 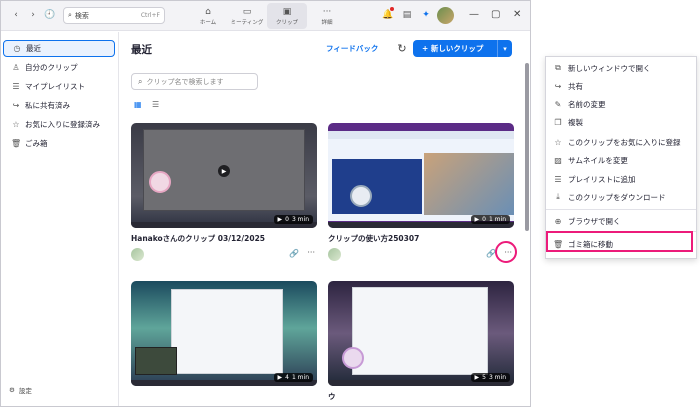 I want to click on sidebar-item-my-playlists: ☰ マイプレイリスト, so click(x=59, y=86).